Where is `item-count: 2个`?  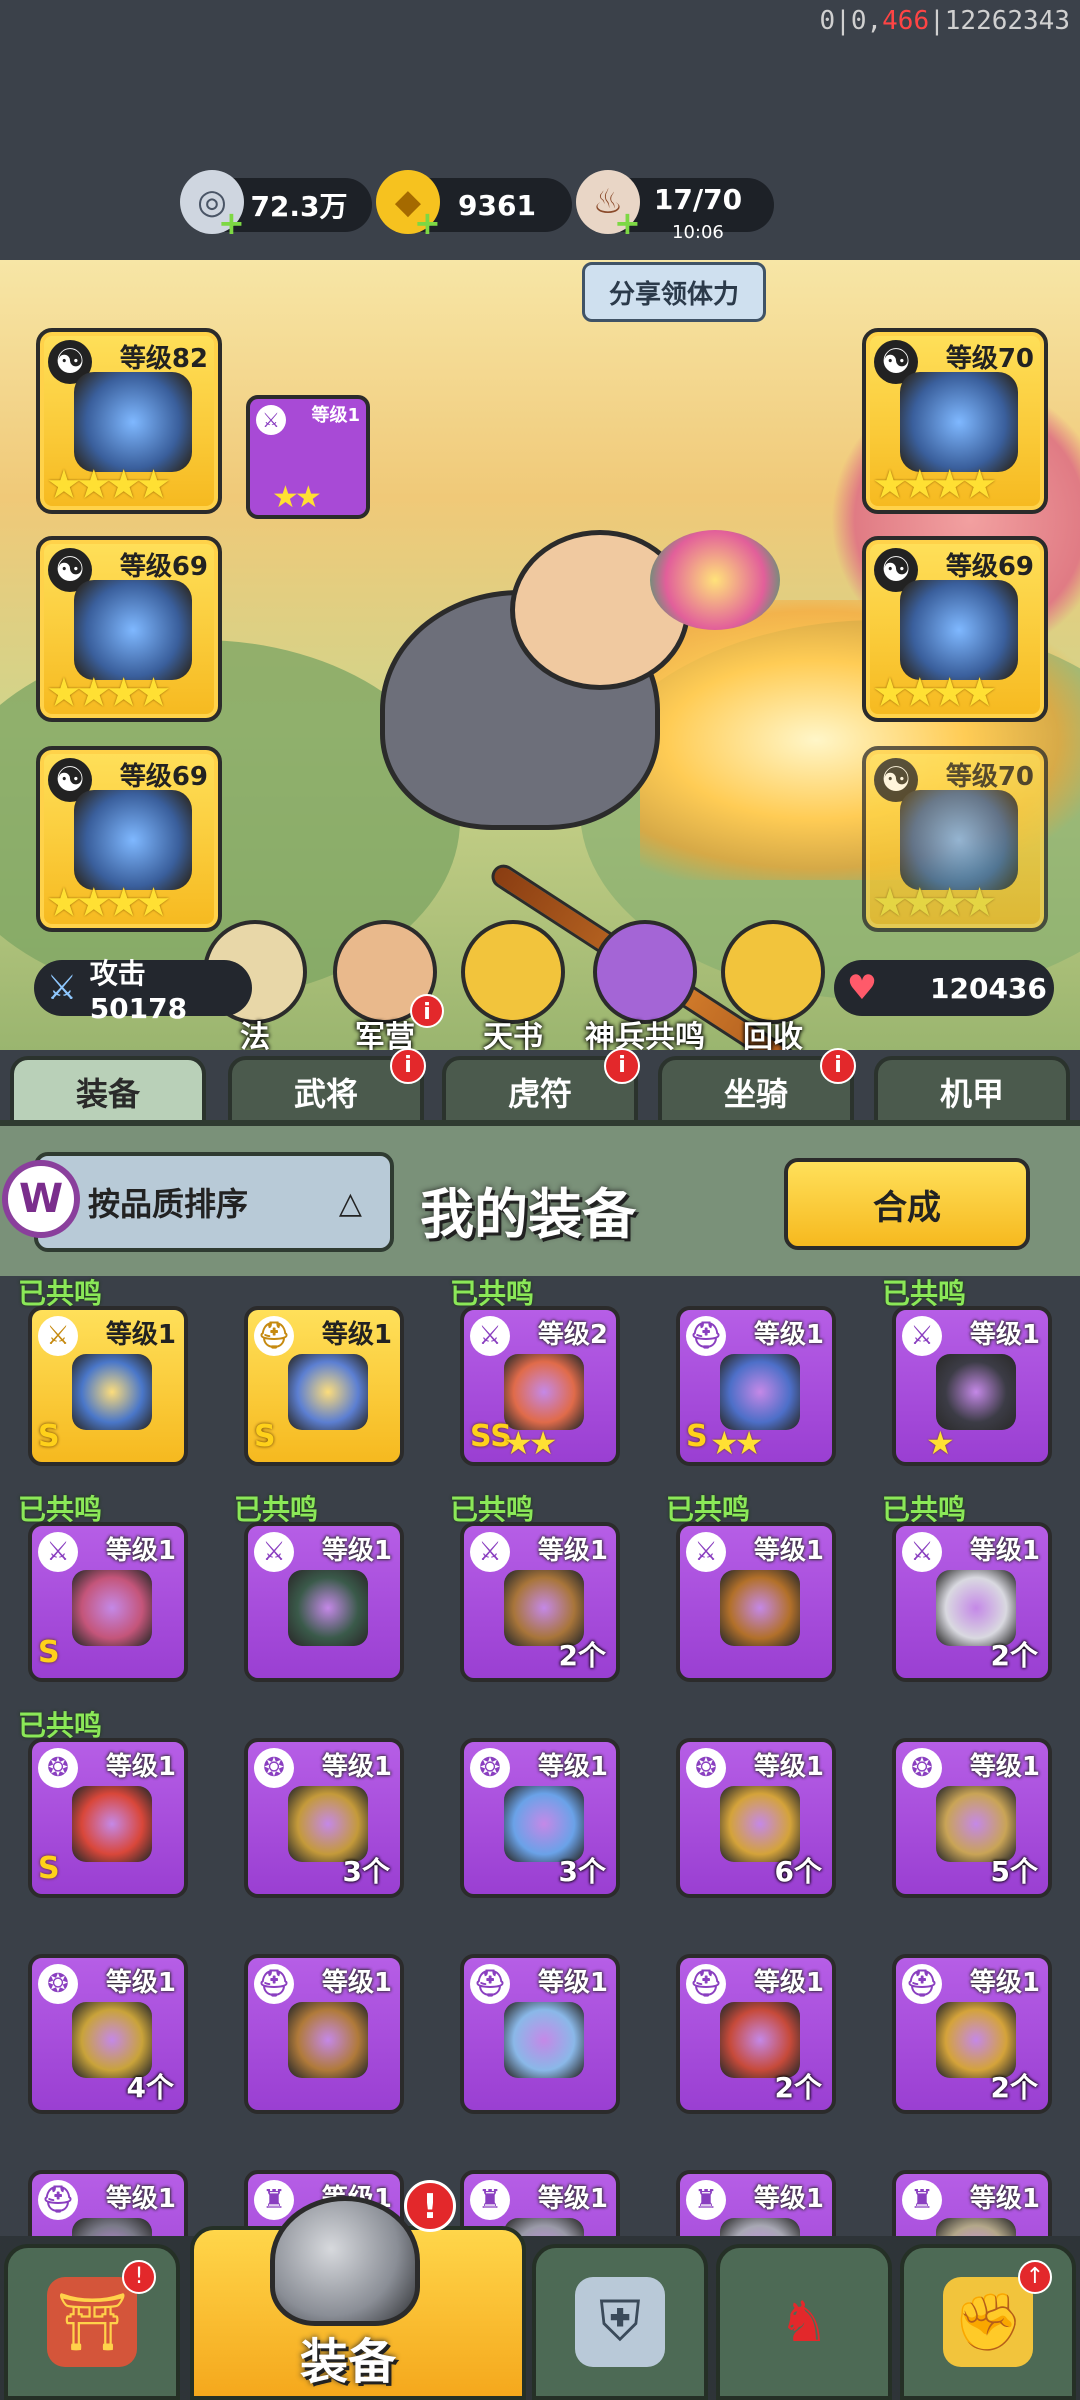 item-count: 2个 is located at coordinates (1014, 2087).